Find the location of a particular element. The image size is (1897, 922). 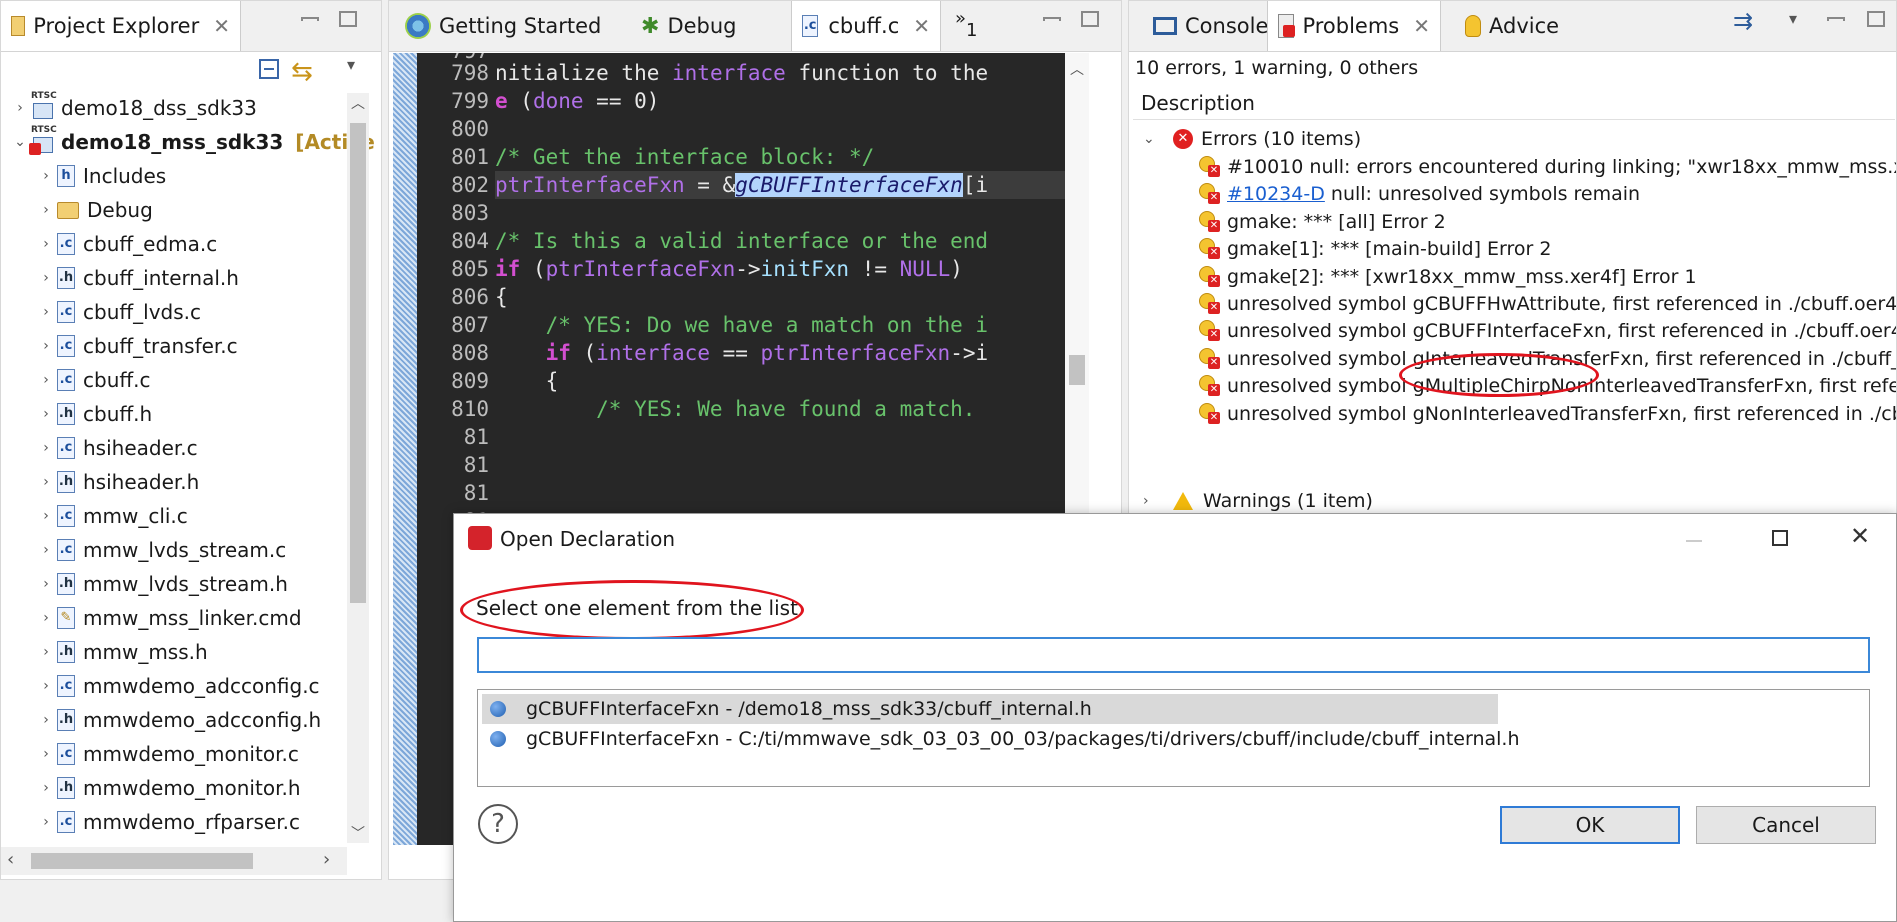

explorer-vscrollbar: ︿ ﹀ is located at coordinates (358, 468).